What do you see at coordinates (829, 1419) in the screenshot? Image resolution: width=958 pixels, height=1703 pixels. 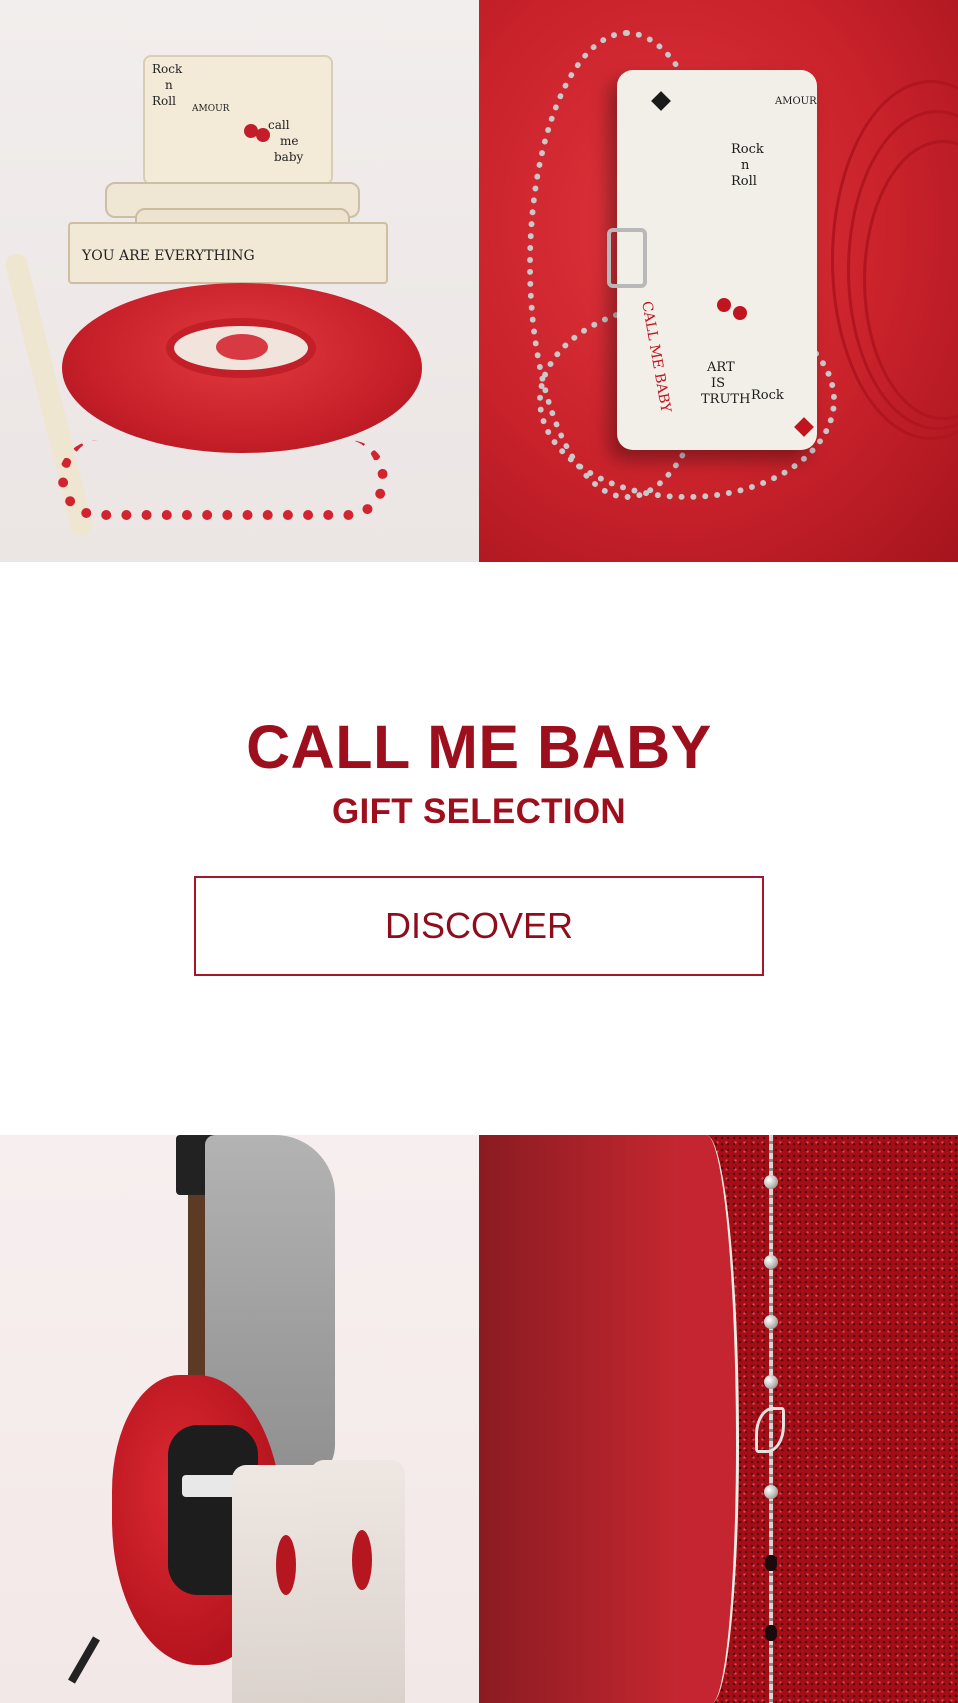 I see `glitter-panel` at bounding box center [829, 1419].